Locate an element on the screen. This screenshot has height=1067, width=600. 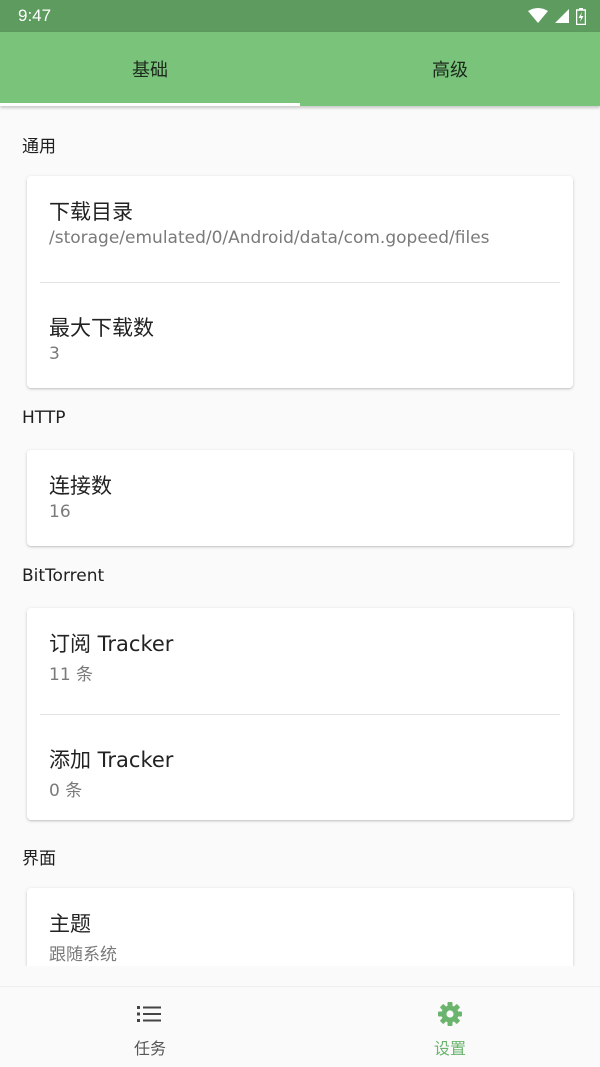
setting-value: 16 is located at coordinates (60, 512).